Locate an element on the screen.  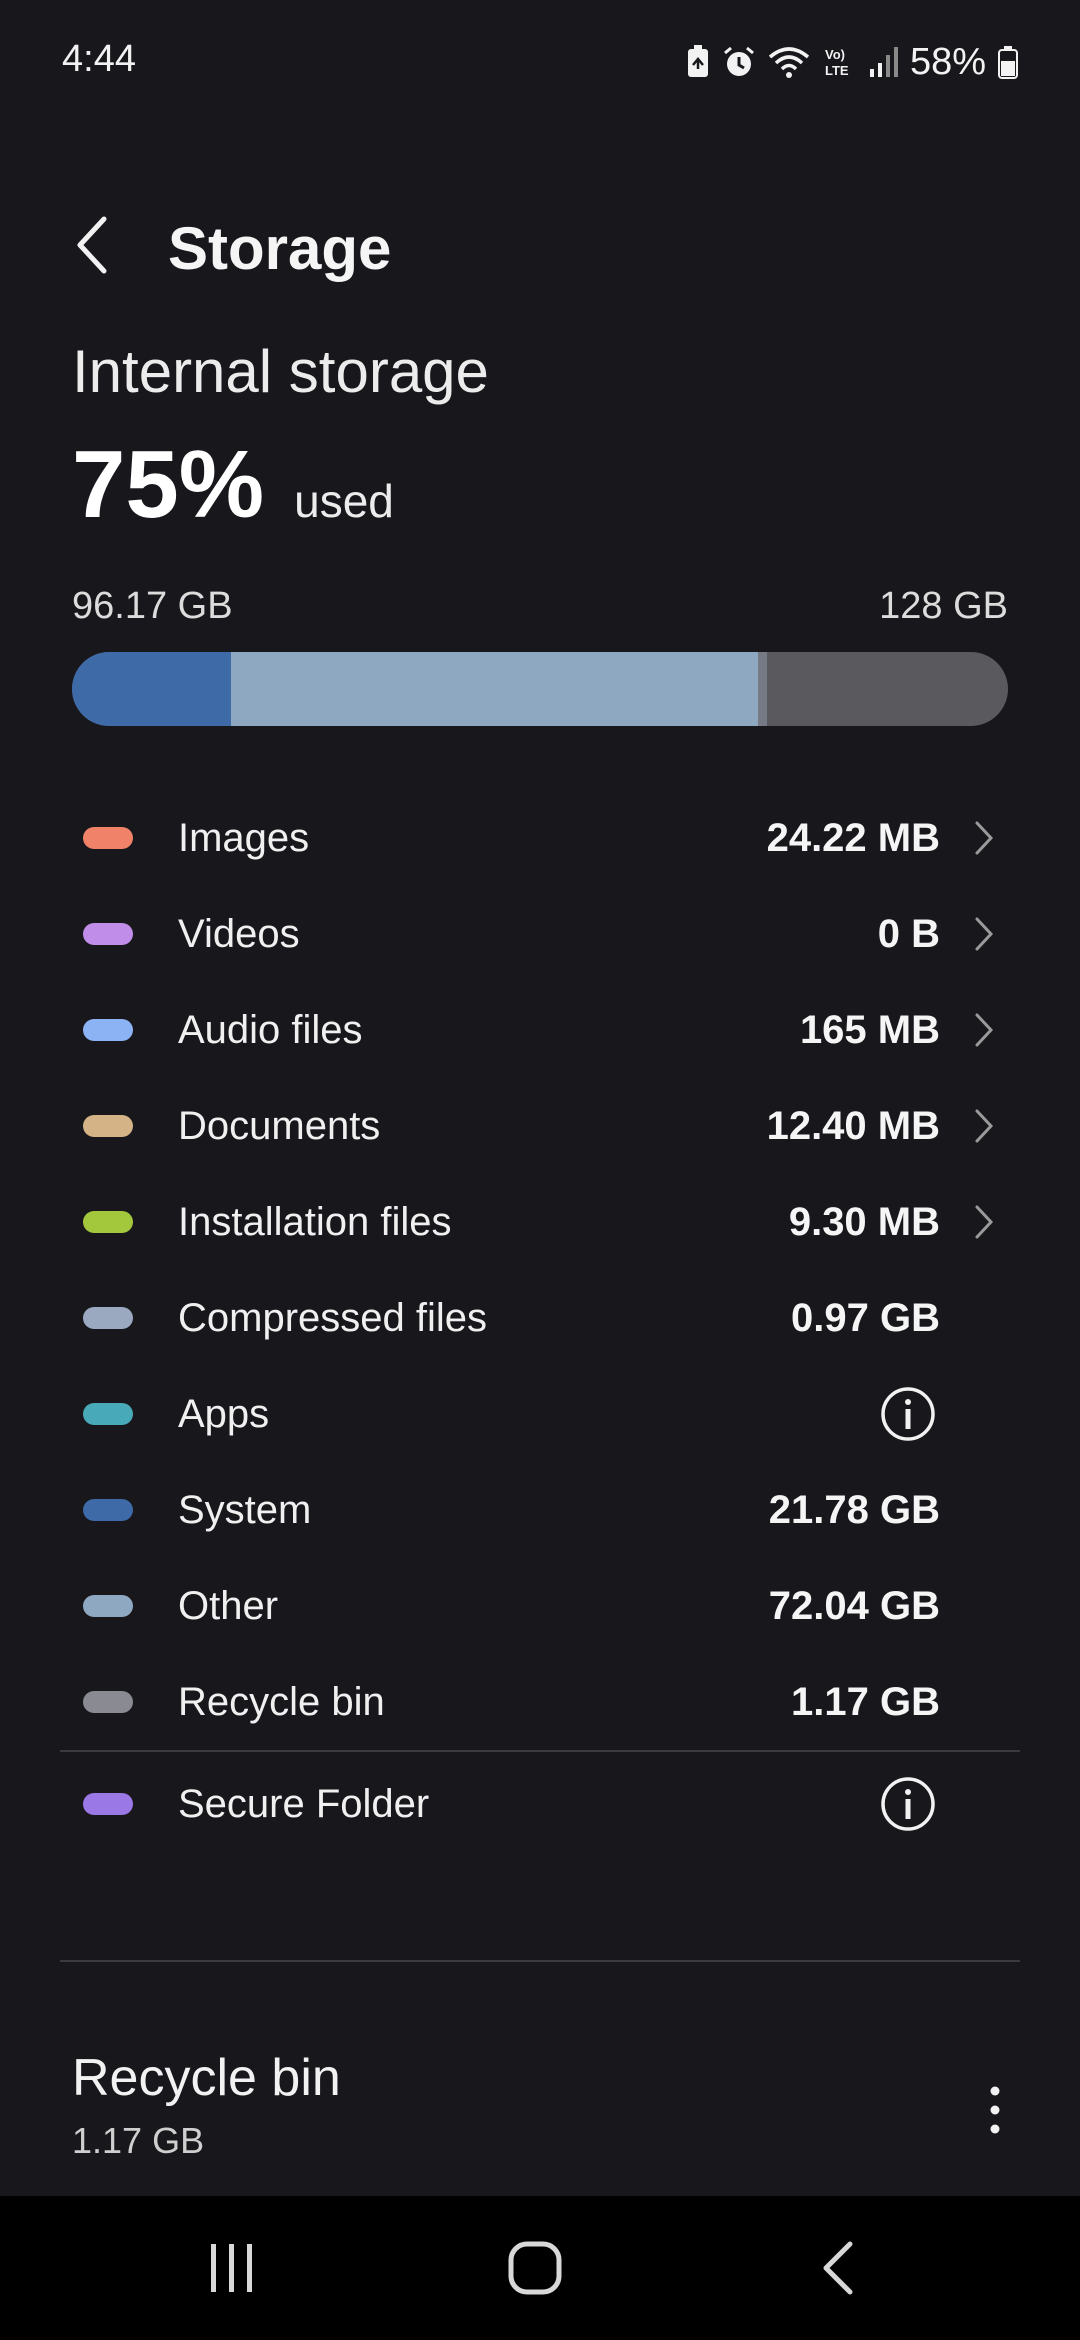
alarm-icon is located at coordinates (739, 62).